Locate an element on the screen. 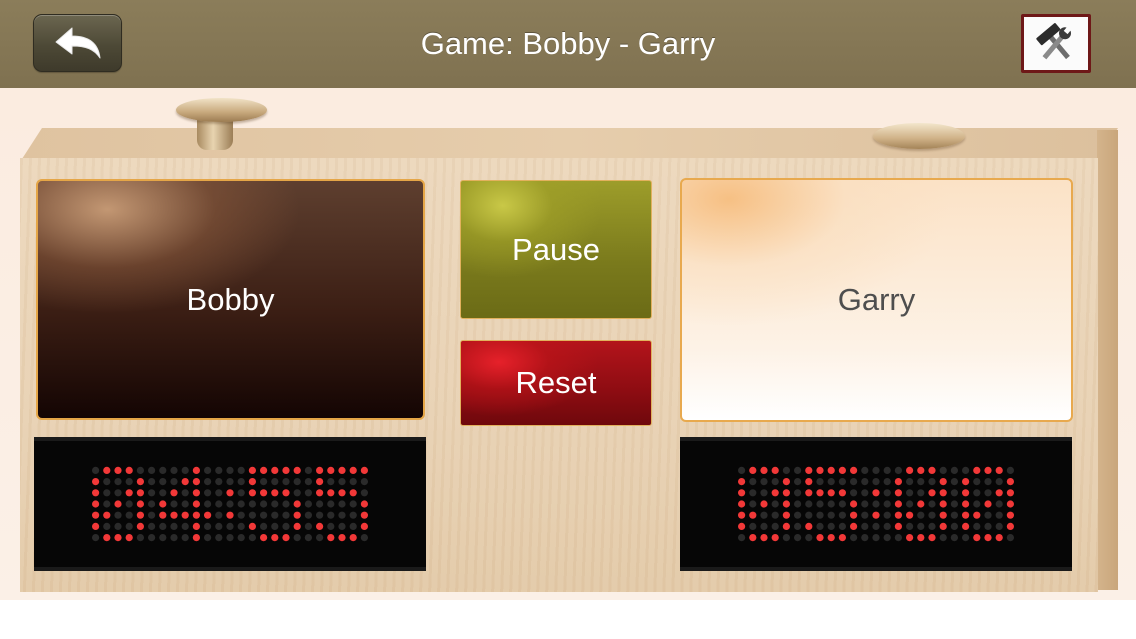 This screenshot has height=639, width=1136. player-left-name: Bobby is located at coordinates (230, 299).